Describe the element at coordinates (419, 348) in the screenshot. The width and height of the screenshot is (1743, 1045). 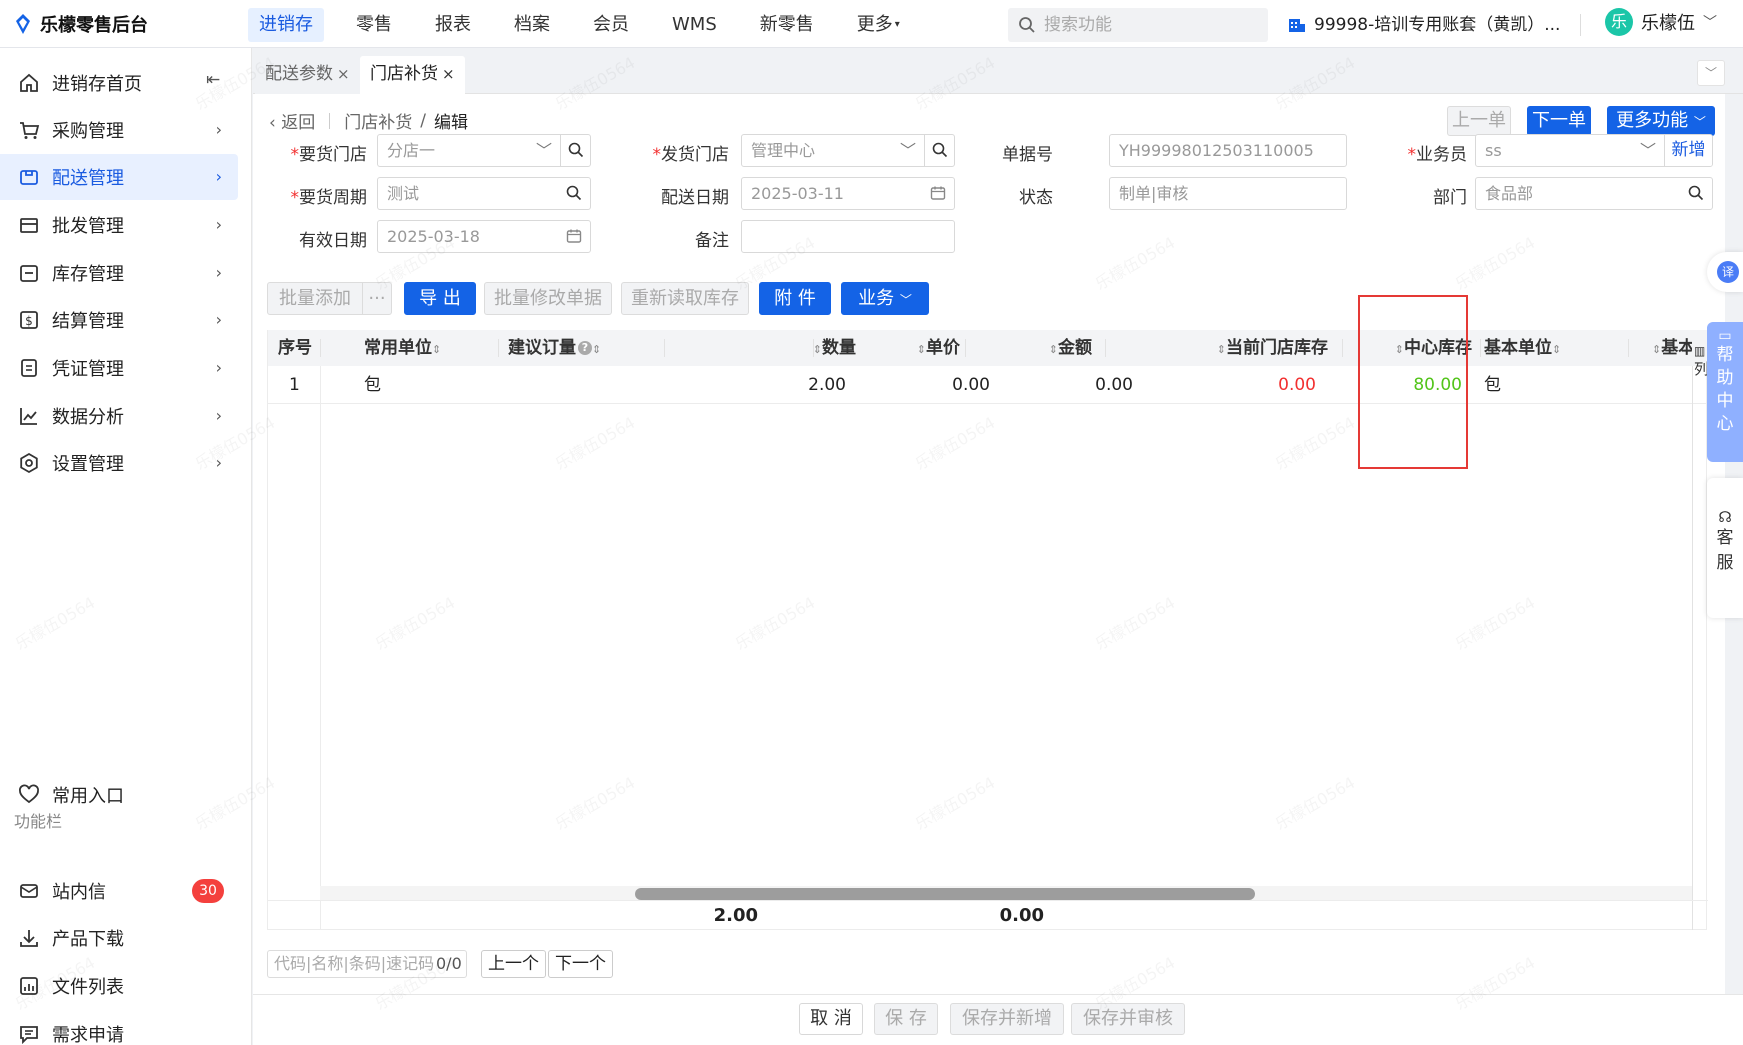
I see `col-unit: 常用单位⇕` at that location.